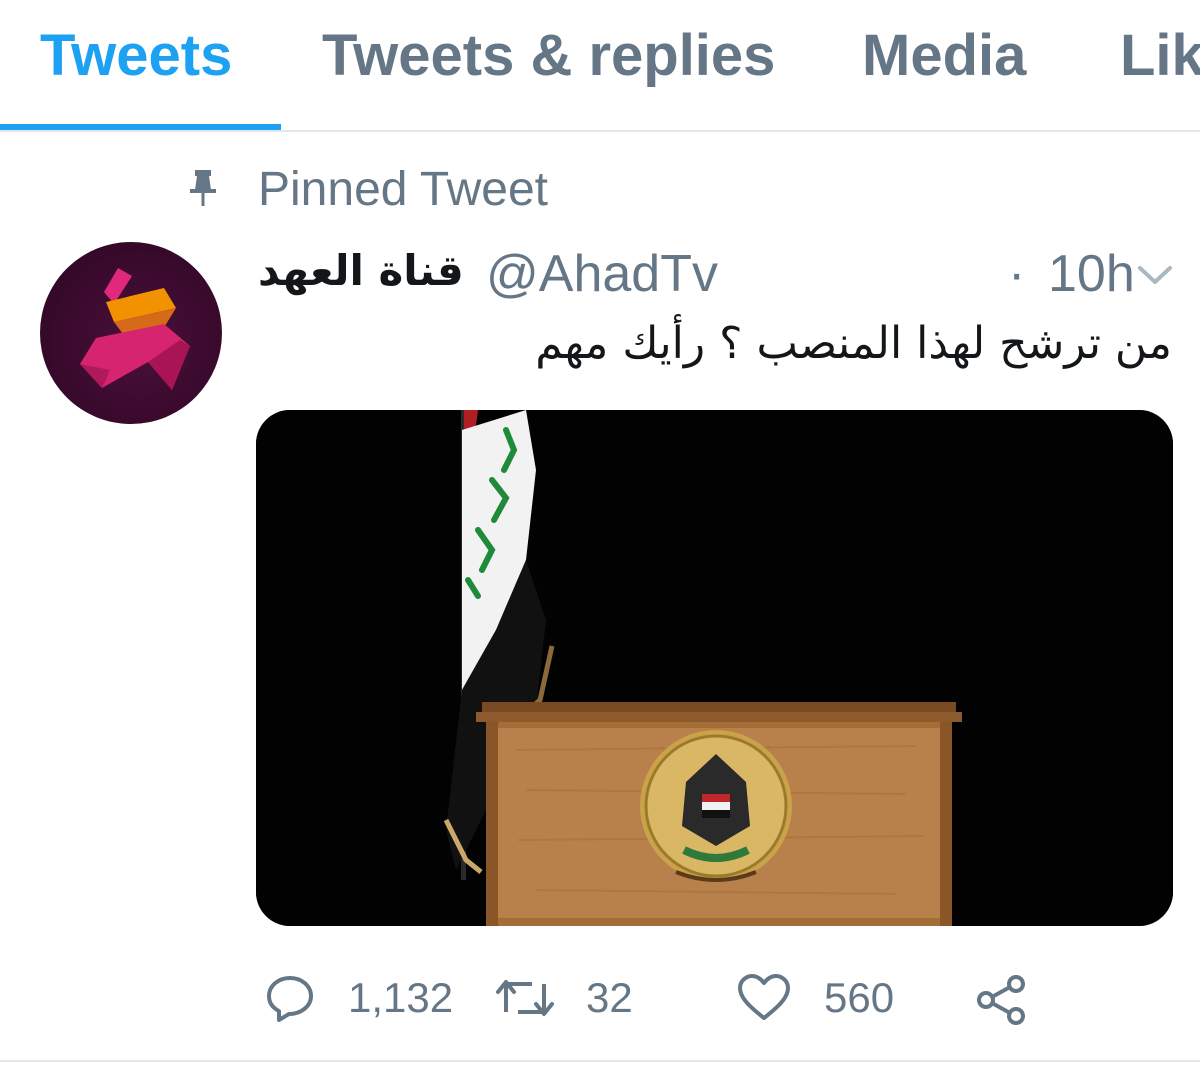 The width and height of the screenshot is (1200, 1066). Describe the element at coordinates (290, 999) in the screenshot. I see `reply-icon` at that location.